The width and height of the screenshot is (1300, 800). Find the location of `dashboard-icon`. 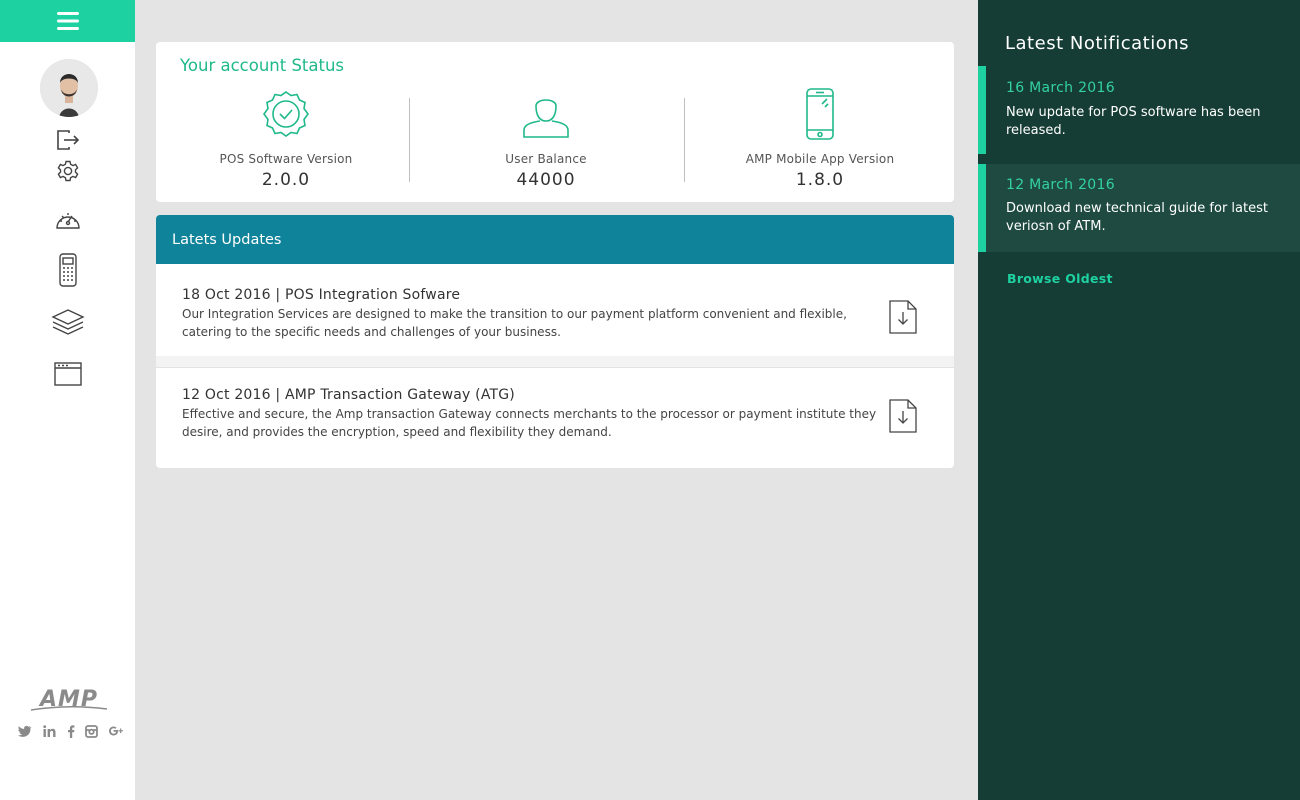

dashboard-icon is located at coordinates (67, 221).